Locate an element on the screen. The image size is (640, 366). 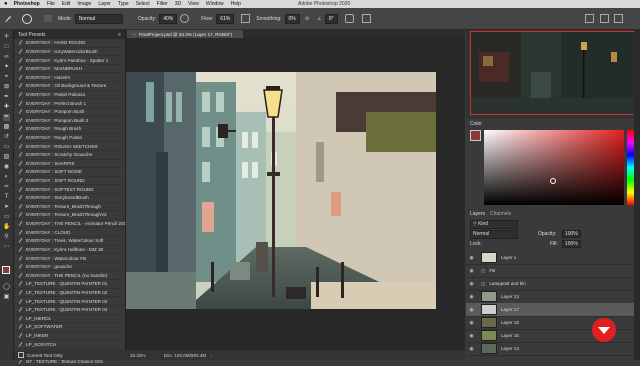
pressure-opacity-icon is located at coordinates (185, 18).